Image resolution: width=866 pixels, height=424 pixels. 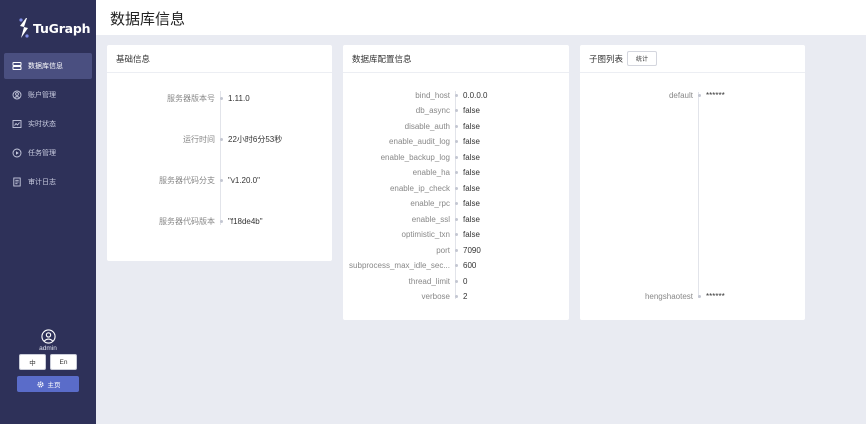 I want to click on play-circle-icon, so click(x=17, y=153).